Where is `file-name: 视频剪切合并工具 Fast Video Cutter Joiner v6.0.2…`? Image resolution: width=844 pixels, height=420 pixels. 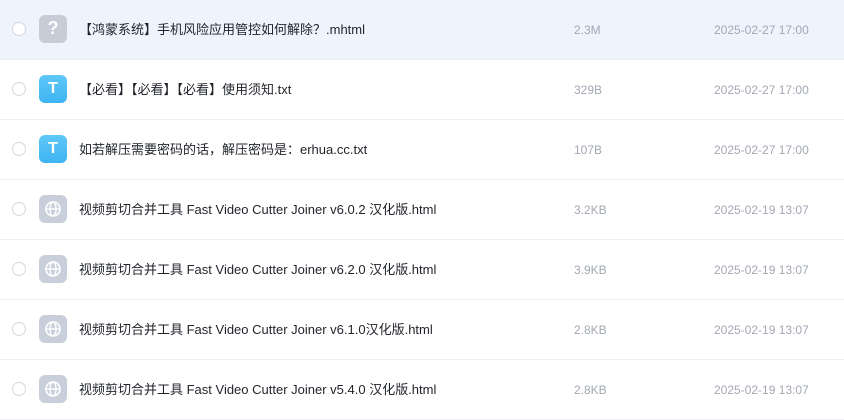 file-name: 视频剪切合并工具 Fast Video Cutter Joiner v6.0.2… is located at coordinates (257, 210).